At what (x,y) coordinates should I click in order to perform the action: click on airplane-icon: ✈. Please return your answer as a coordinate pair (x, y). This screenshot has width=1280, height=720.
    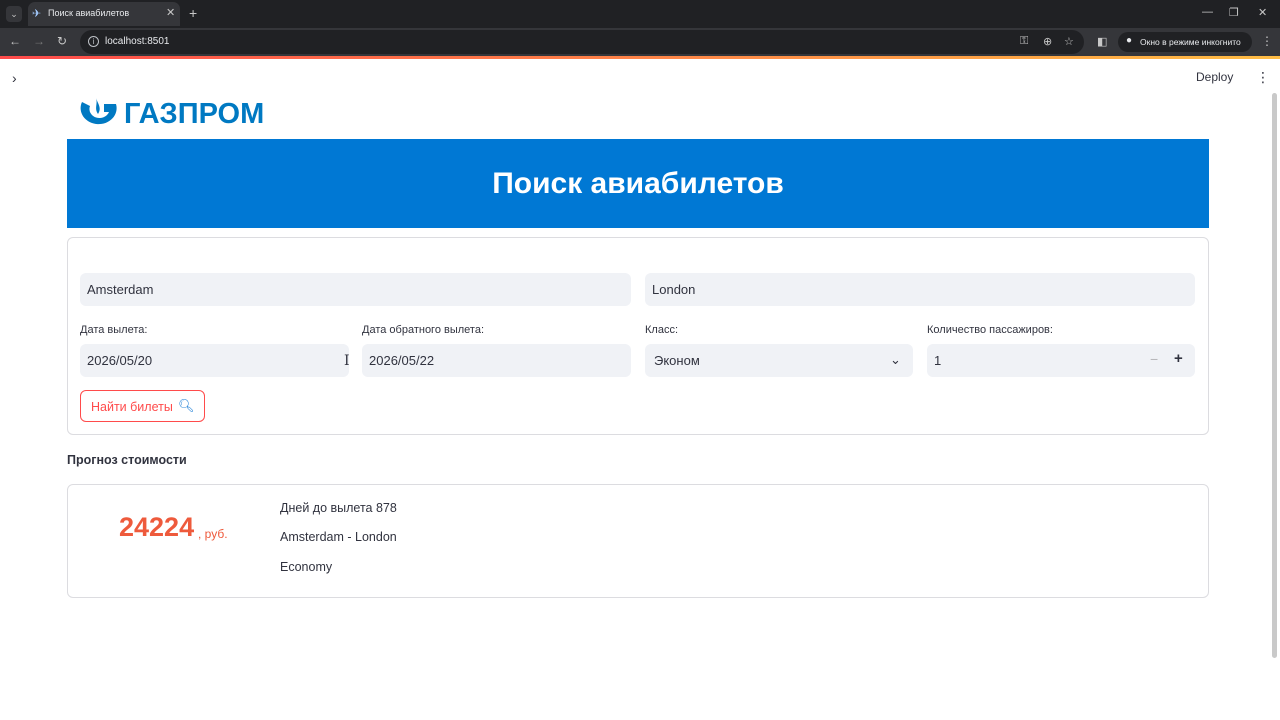
    Looking at the image, I should click on (37, 14).